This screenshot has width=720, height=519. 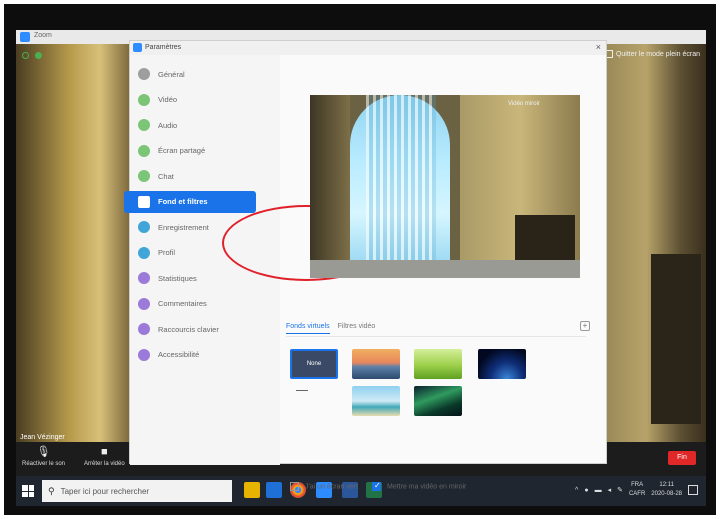 What do you see at coordinates (144, 150) in the screenshot?
I see `ecran-partage-icon` at bounding box center [144, 150].